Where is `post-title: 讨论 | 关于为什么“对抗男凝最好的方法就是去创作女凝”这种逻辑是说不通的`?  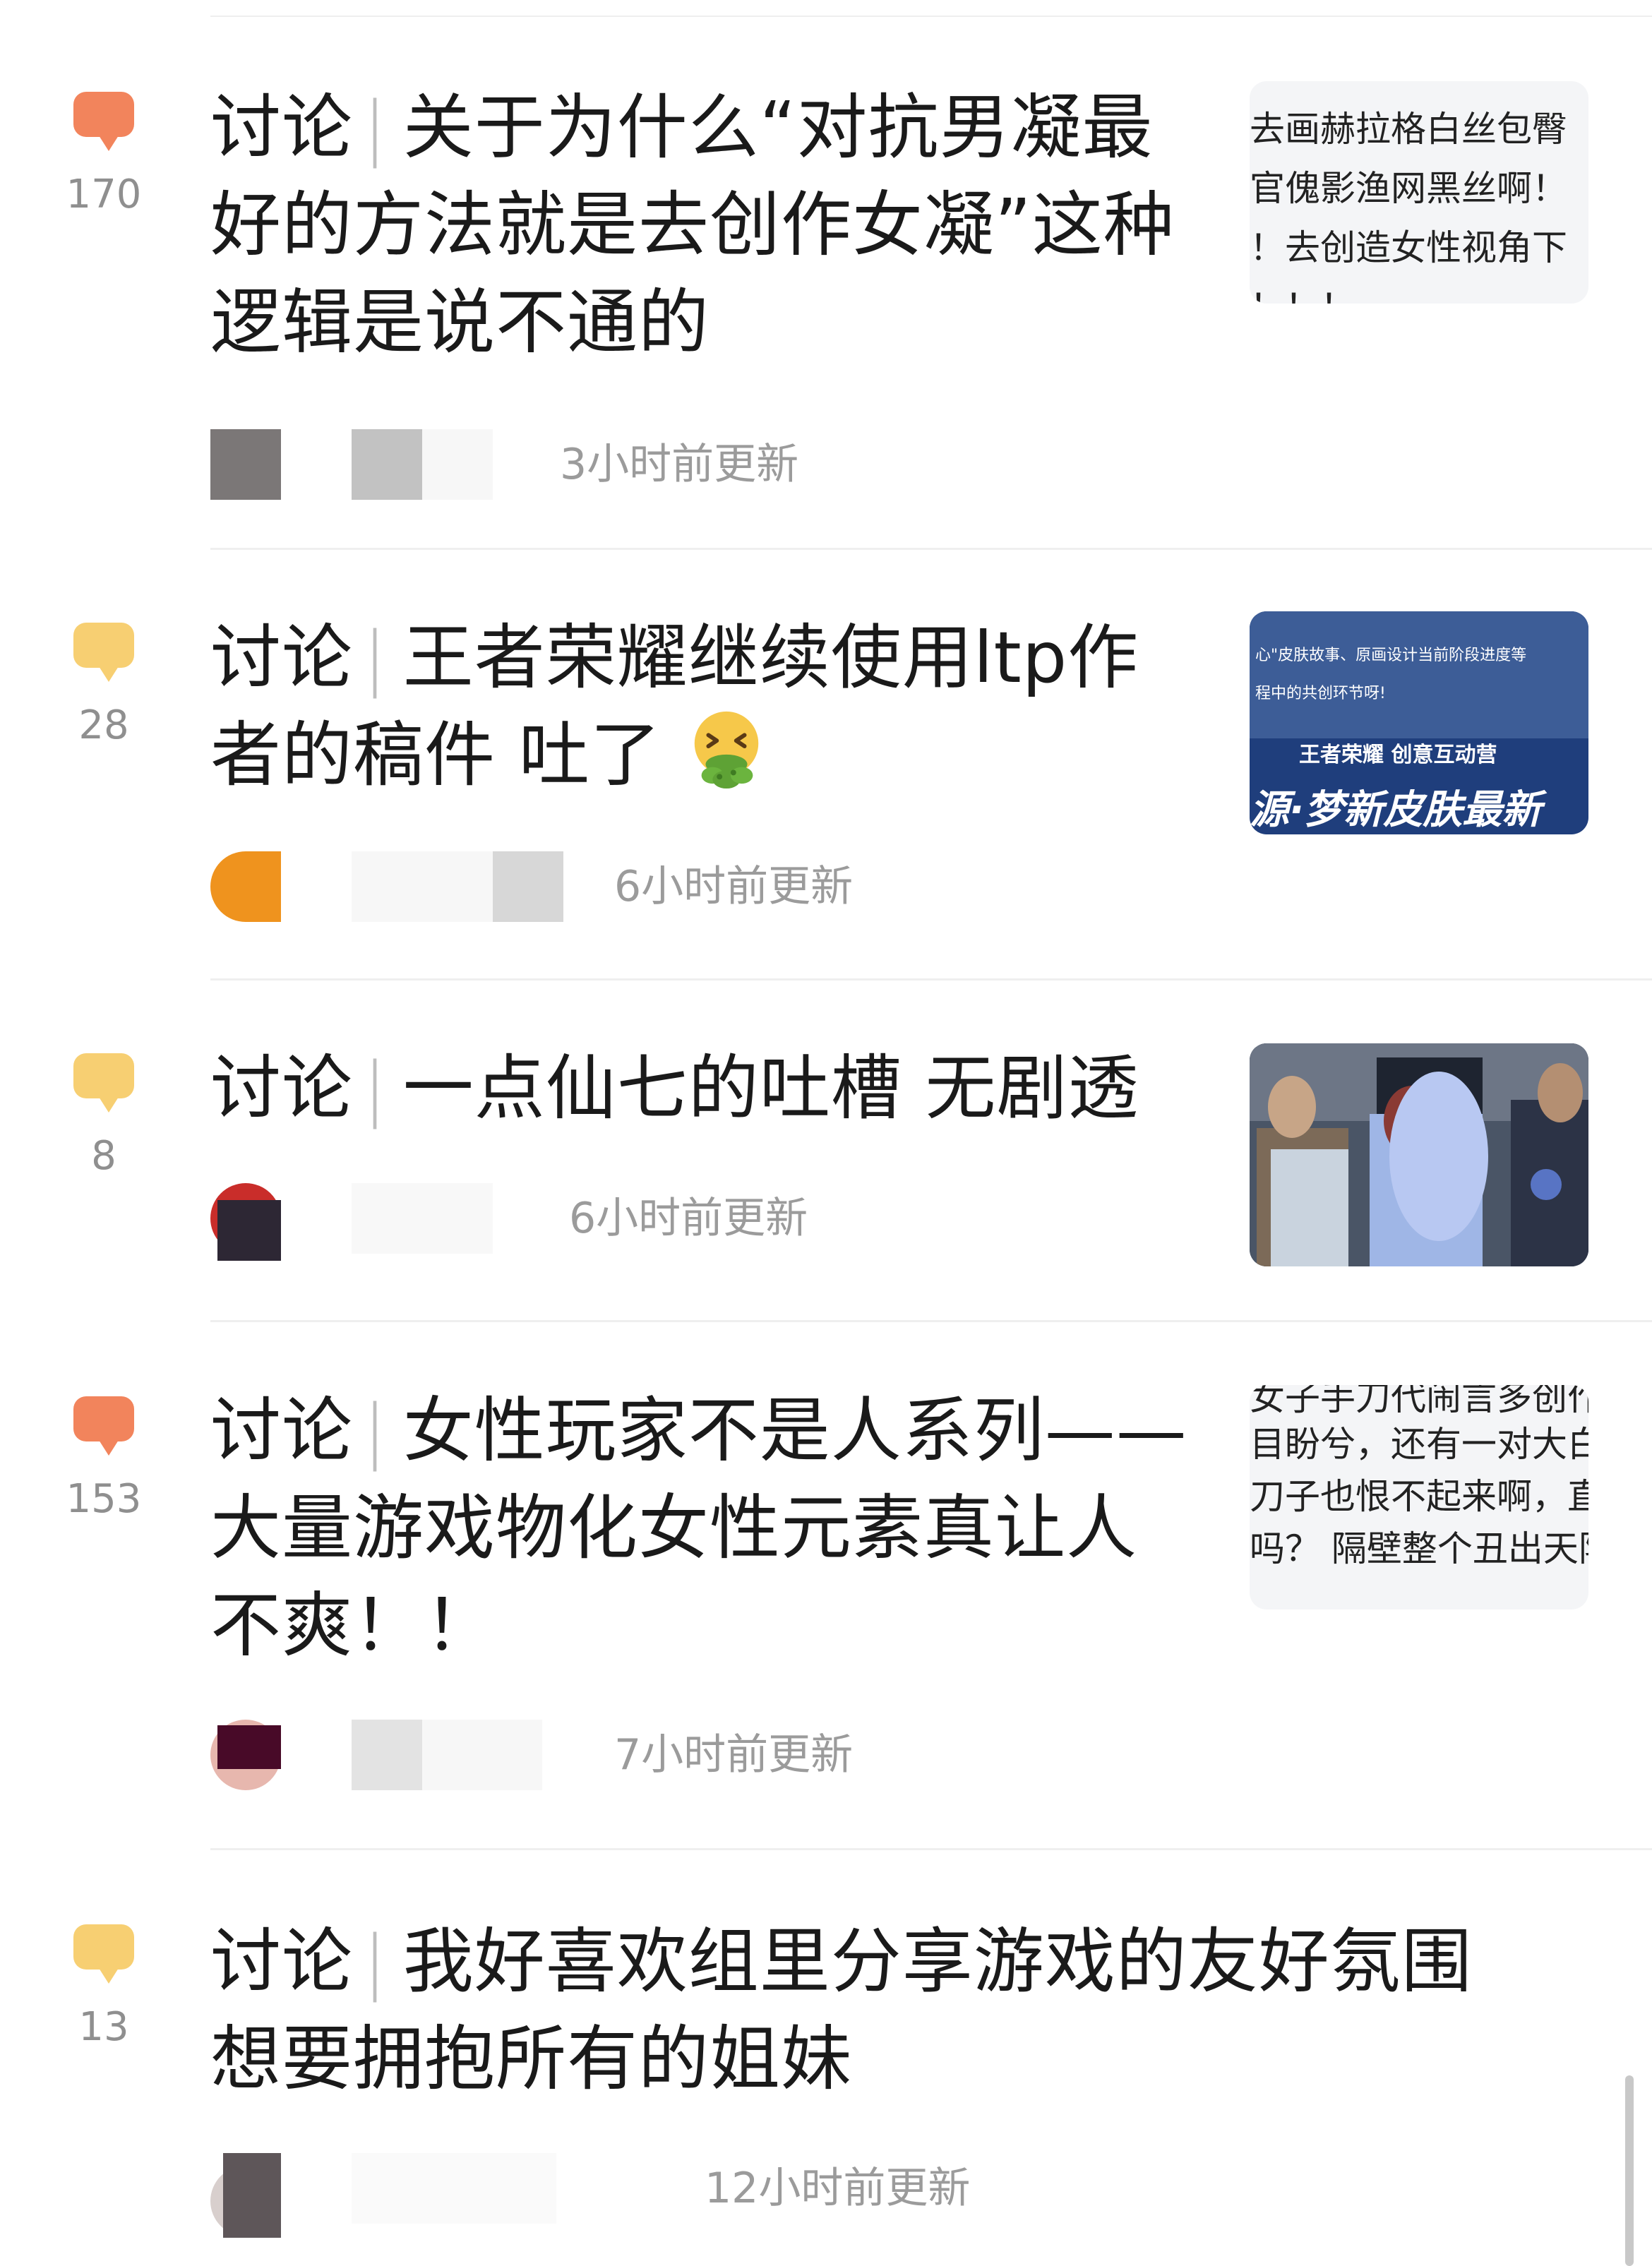
post-title: 讨论 | 关于为什么“对抗男凝最好的方法就是去创作女凝”这种逻辑是说不通的 is located at coordinates (708, 225).